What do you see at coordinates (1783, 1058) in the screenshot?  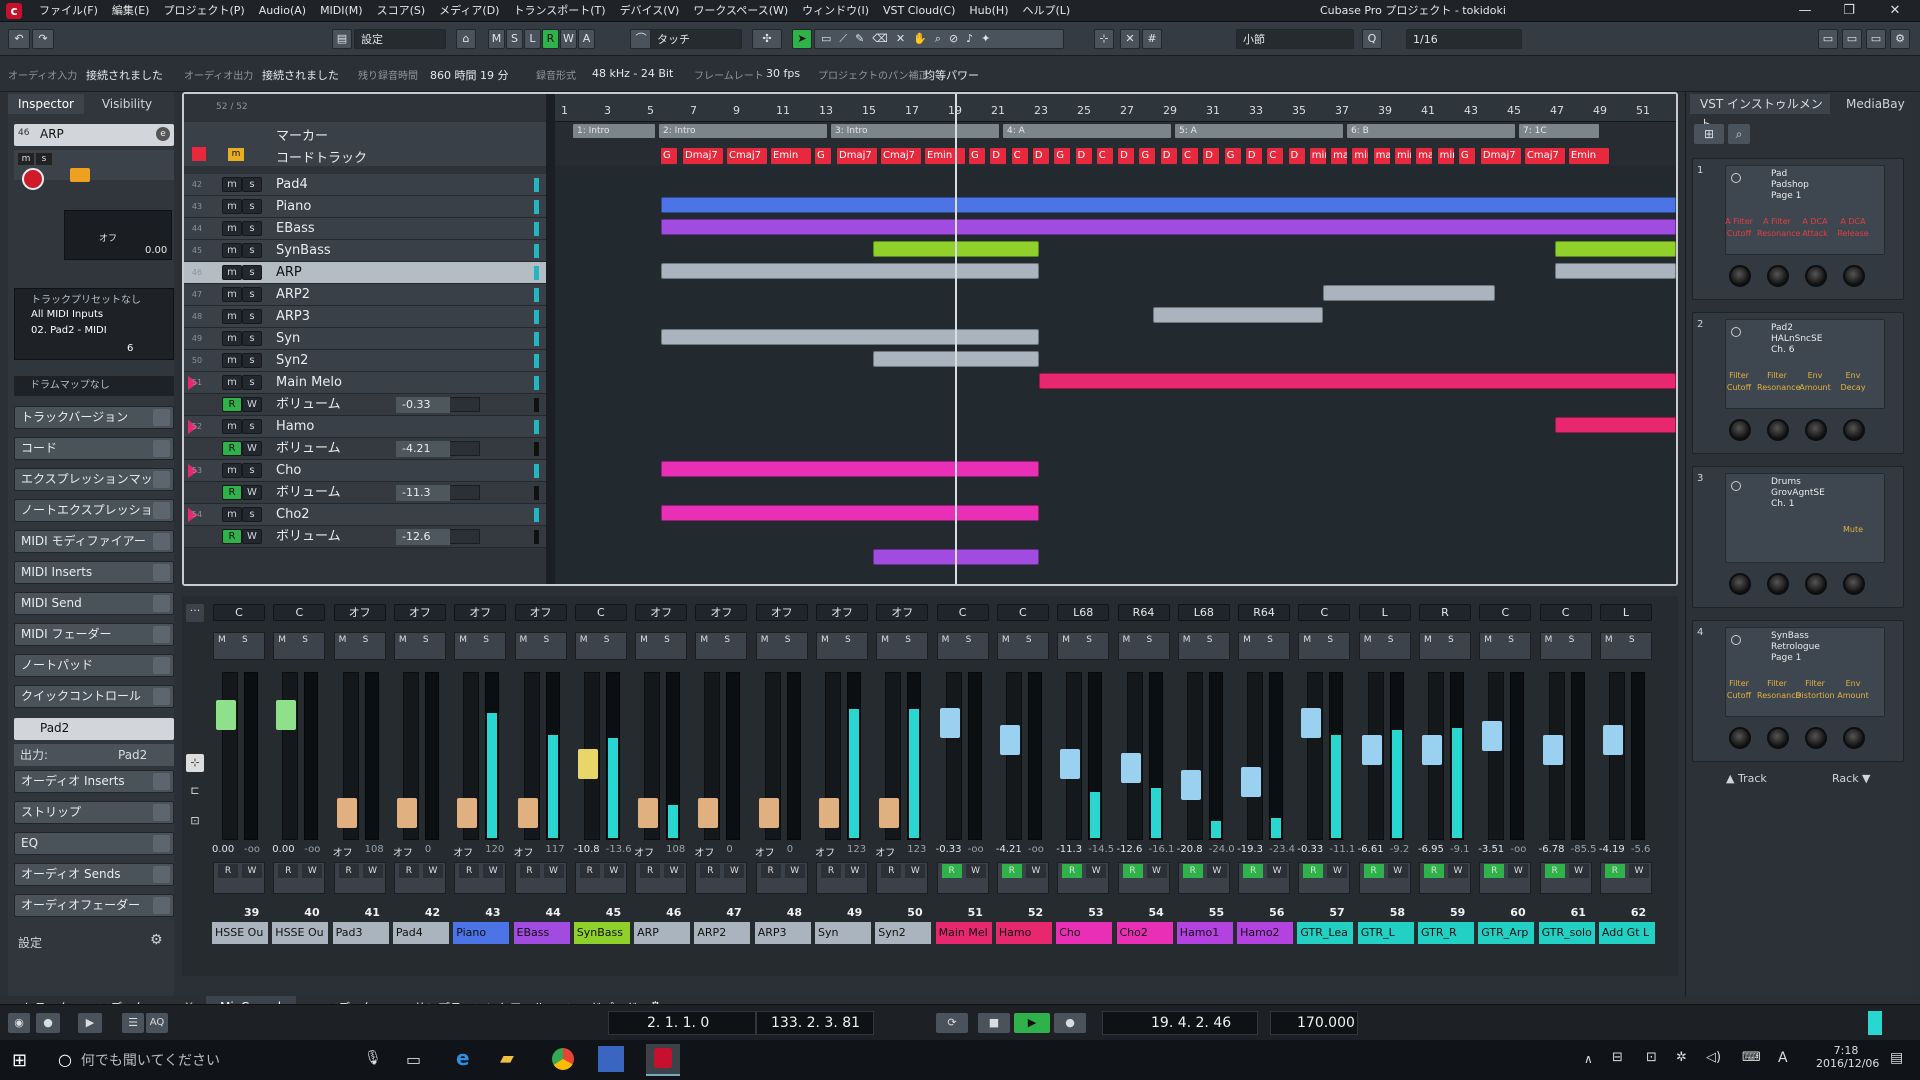 I see `ime-indicator: A` at bounding box center [1783, 1058].